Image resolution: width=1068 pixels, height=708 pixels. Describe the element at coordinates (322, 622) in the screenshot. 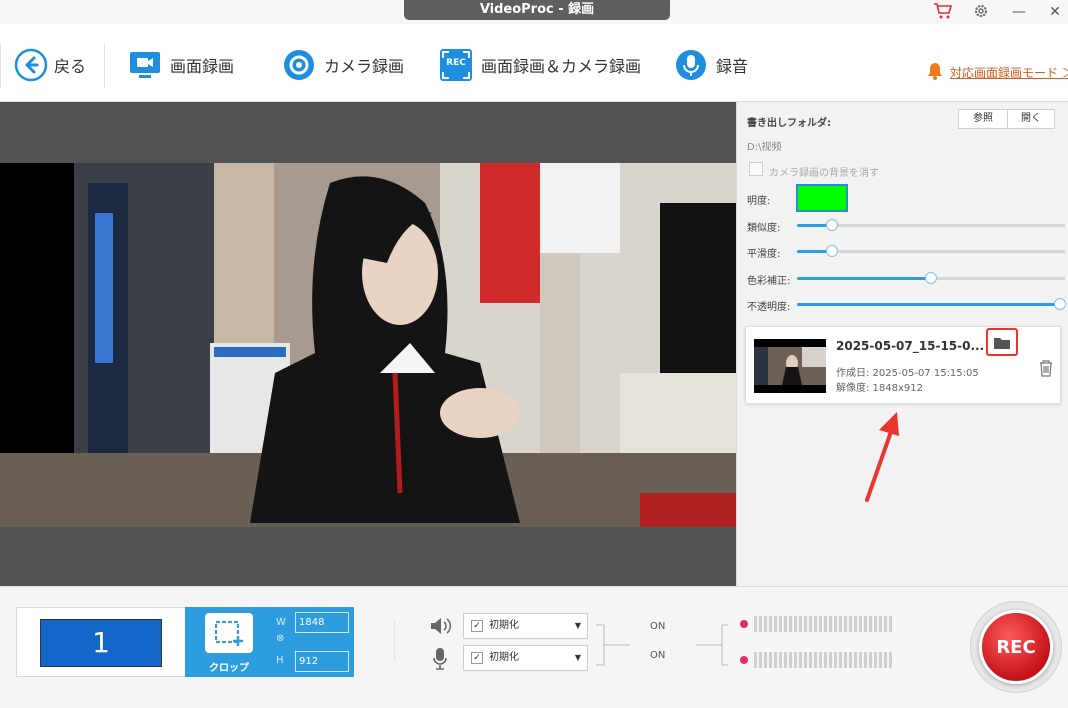

I see `width-input: 1848` at that location.